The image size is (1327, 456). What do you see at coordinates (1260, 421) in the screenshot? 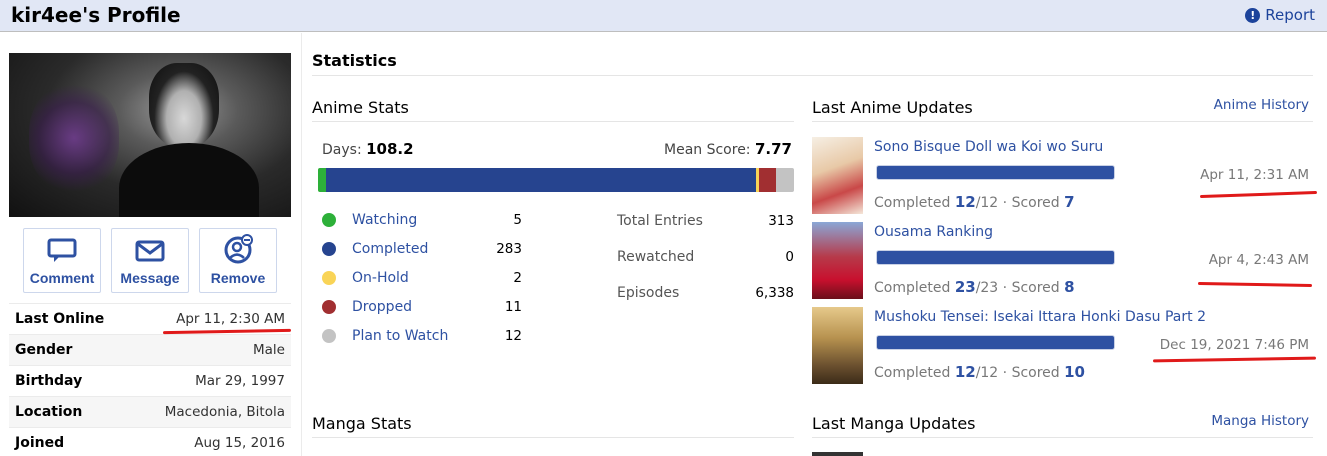
I see `manga-history-link: Manga History` at bounding box center [1260, 421].